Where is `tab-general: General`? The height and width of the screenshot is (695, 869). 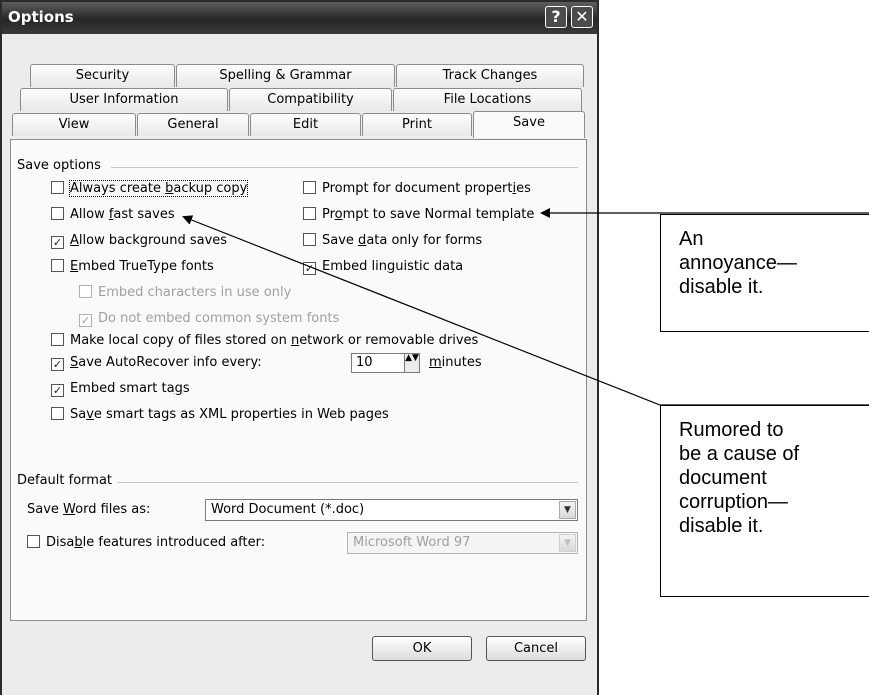 tab-general: General is located at coordinates (193, 124).